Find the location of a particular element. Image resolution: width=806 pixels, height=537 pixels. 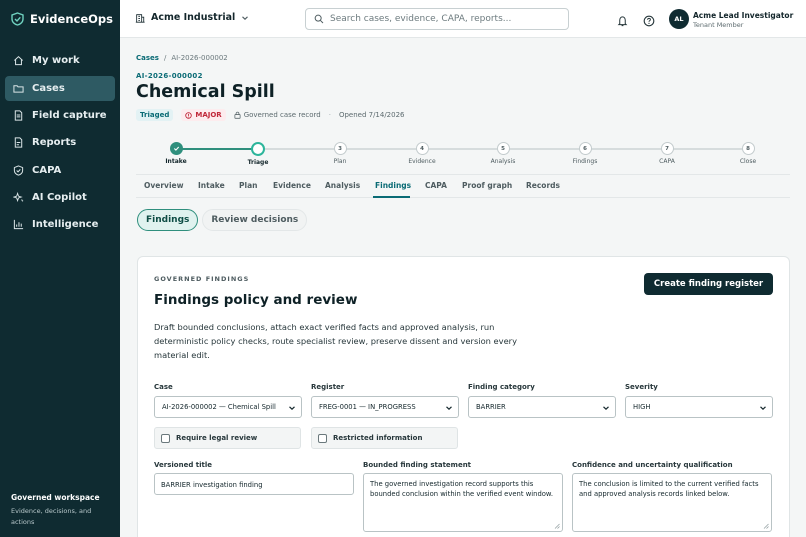

shield-logo-icon is located at coordinates (17, 19).